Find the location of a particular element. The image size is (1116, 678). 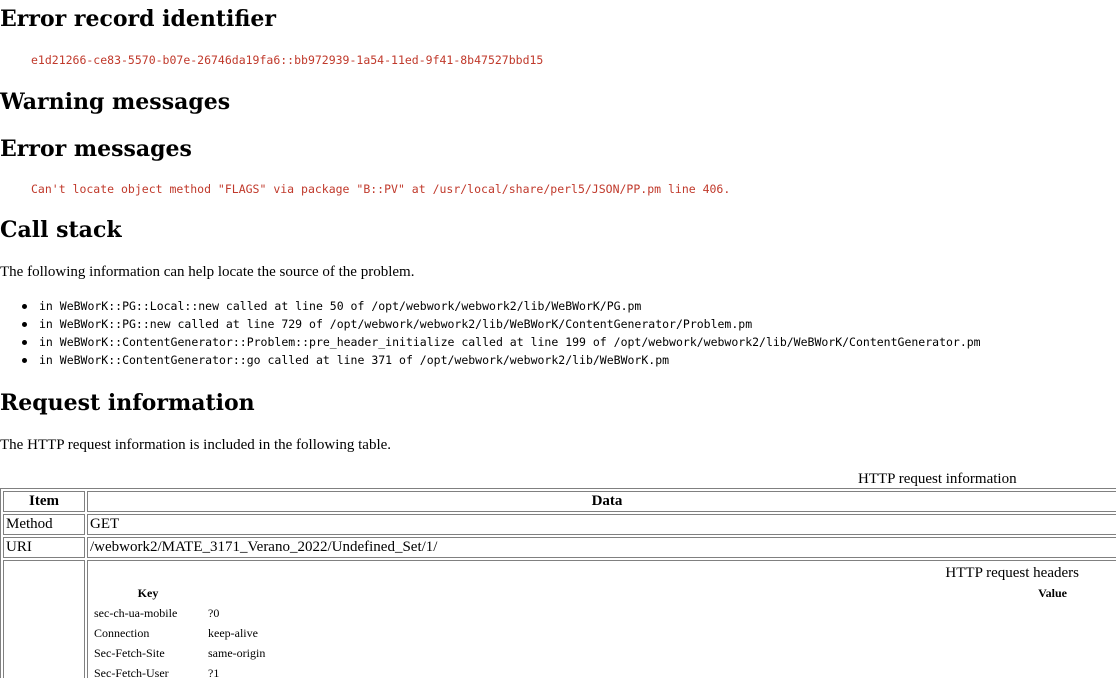

headers-table-row: Sec-Fetch-Site same-origin is located at coordinates (604, 653).